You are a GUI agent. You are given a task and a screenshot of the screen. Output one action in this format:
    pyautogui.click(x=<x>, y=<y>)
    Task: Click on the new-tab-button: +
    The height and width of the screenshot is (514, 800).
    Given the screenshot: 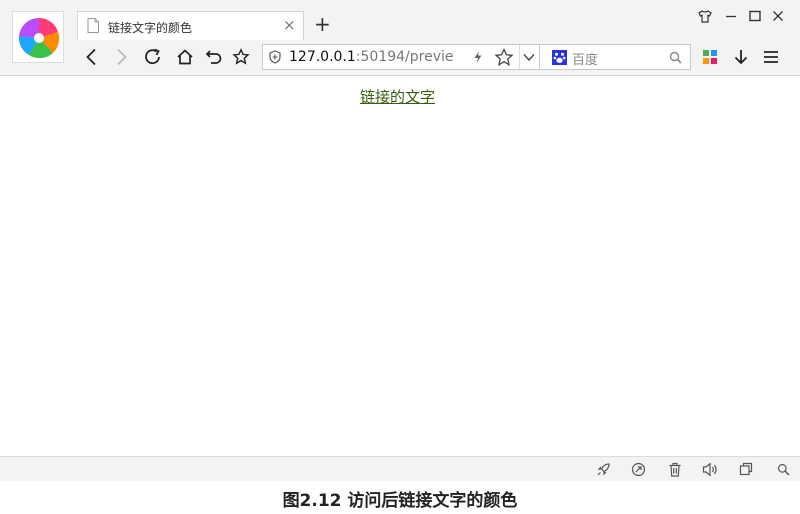 What is the action you would take?
    pyautogui.click(x=322, y=24)
    